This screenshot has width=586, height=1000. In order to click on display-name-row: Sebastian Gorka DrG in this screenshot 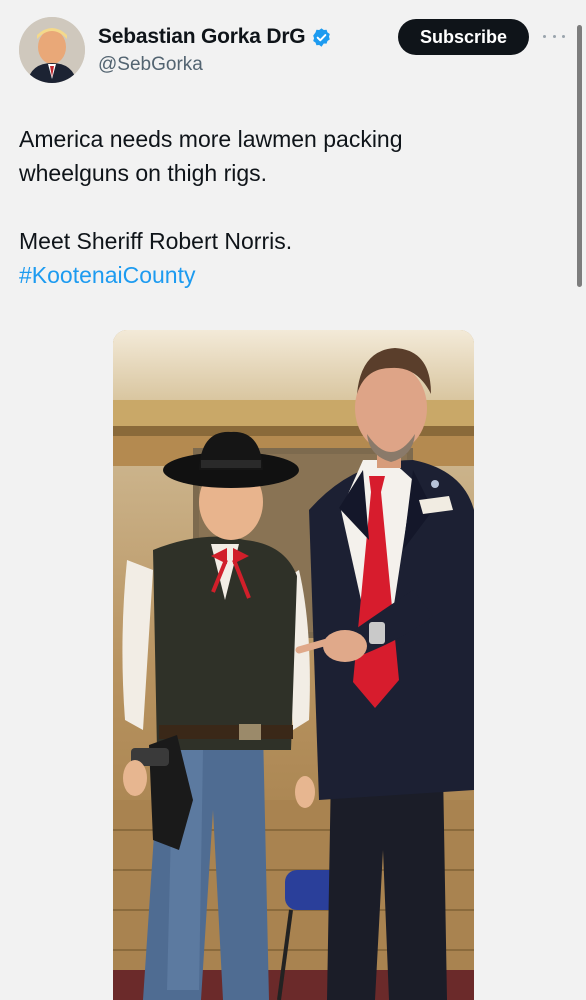, I will do `click(215, 37)`.